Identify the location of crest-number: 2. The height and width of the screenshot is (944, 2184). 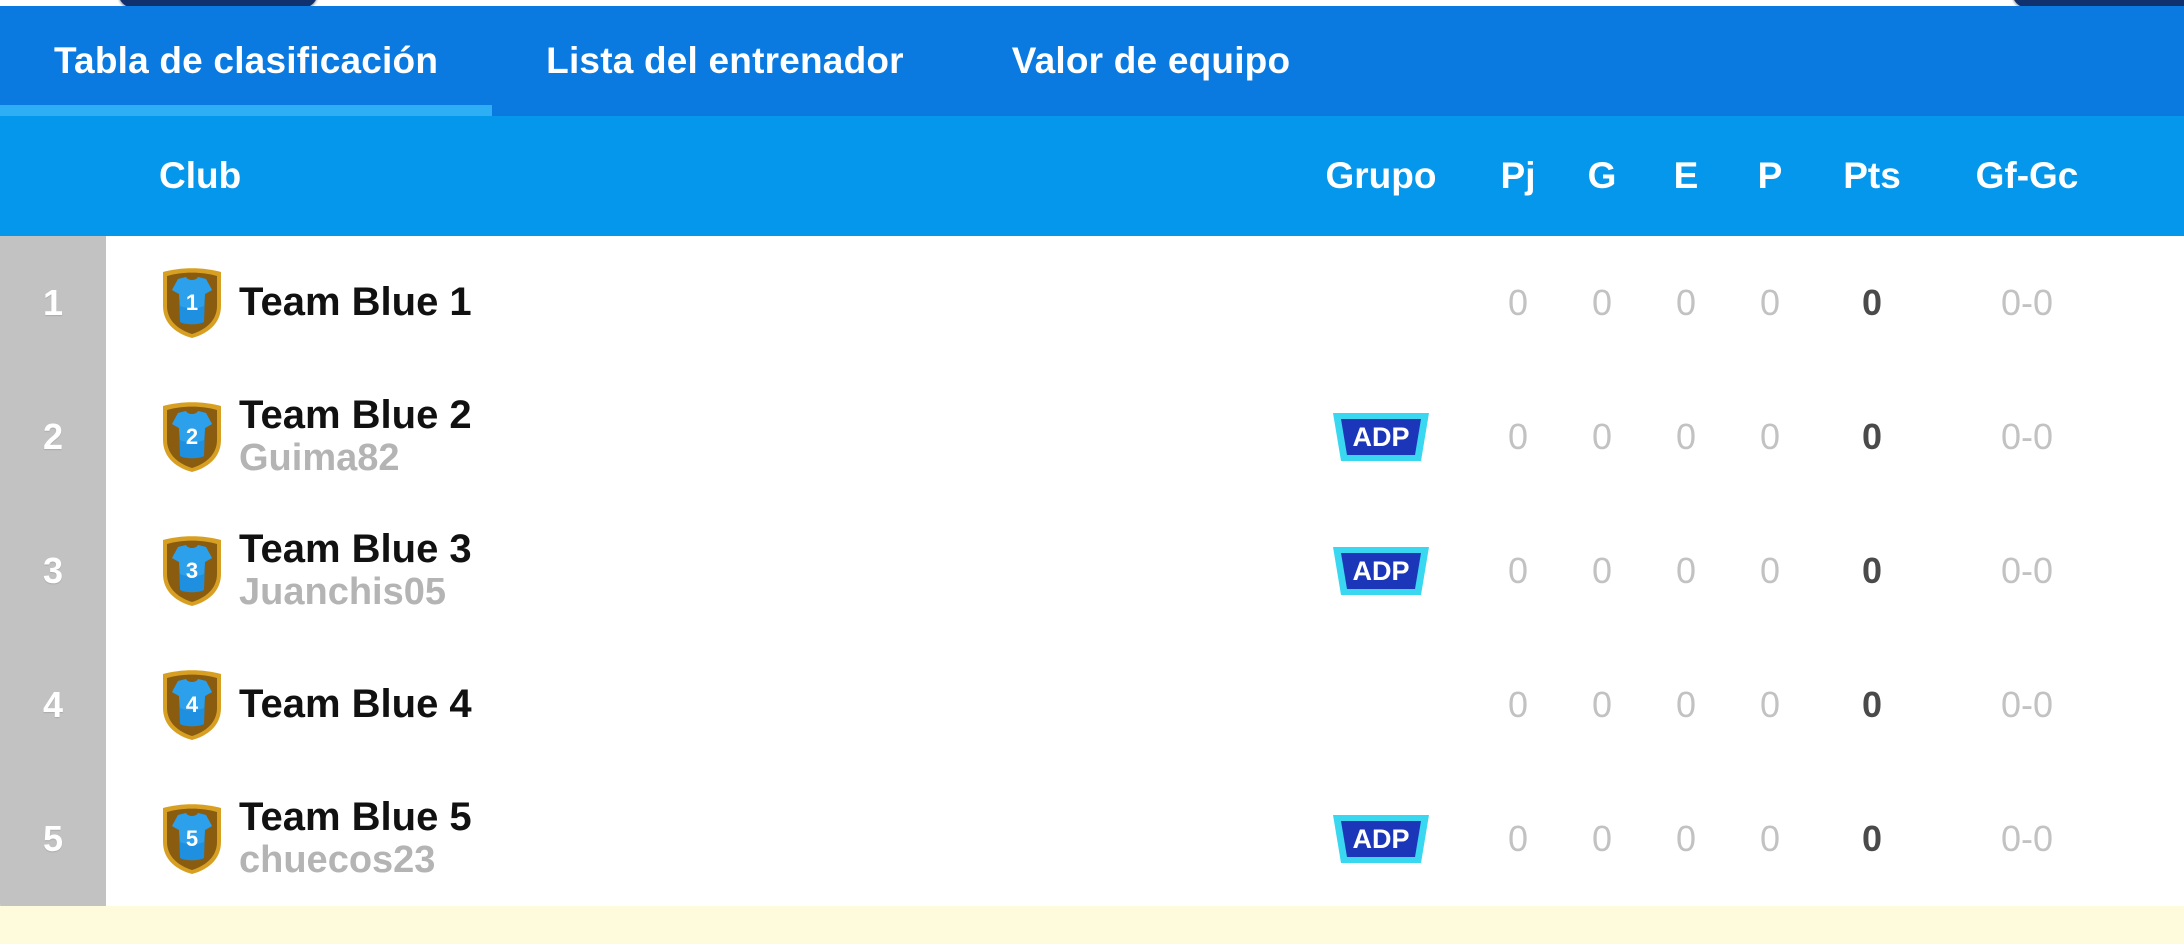
(192, 436).